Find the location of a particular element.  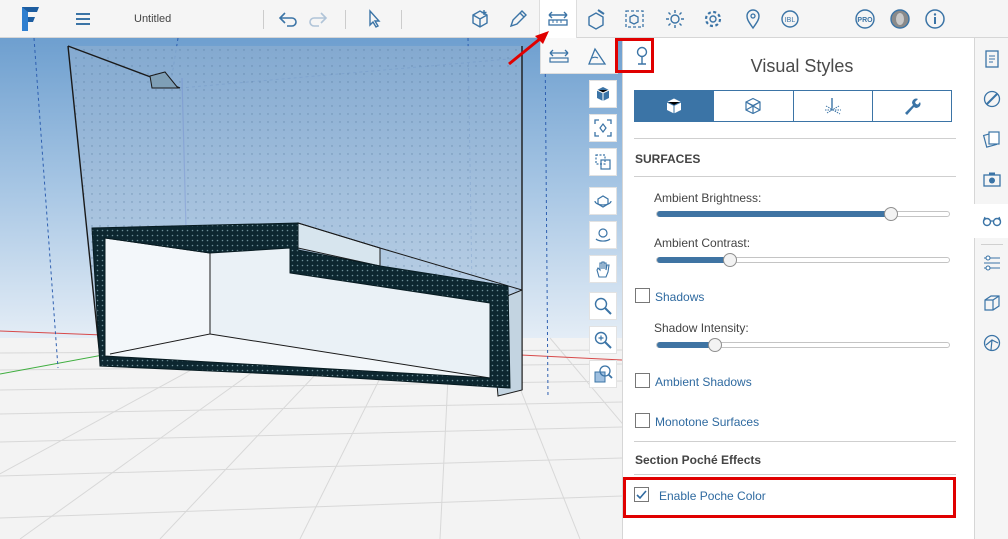

measure-flyout is located at coordinates (579, 56).